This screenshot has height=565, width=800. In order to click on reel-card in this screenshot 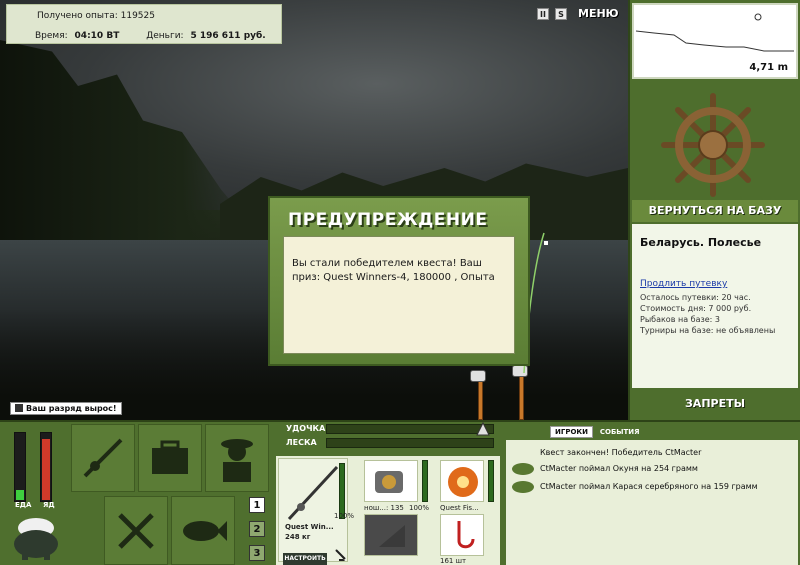, I will do `click(391, 481)`.